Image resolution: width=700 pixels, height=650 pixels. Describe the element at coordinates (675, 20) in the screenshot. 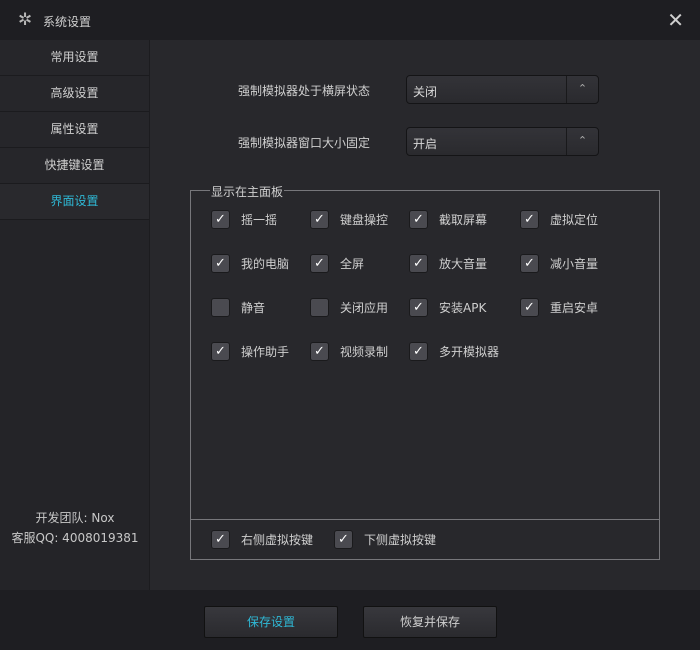

I see `close-icon: ✕` at that location.